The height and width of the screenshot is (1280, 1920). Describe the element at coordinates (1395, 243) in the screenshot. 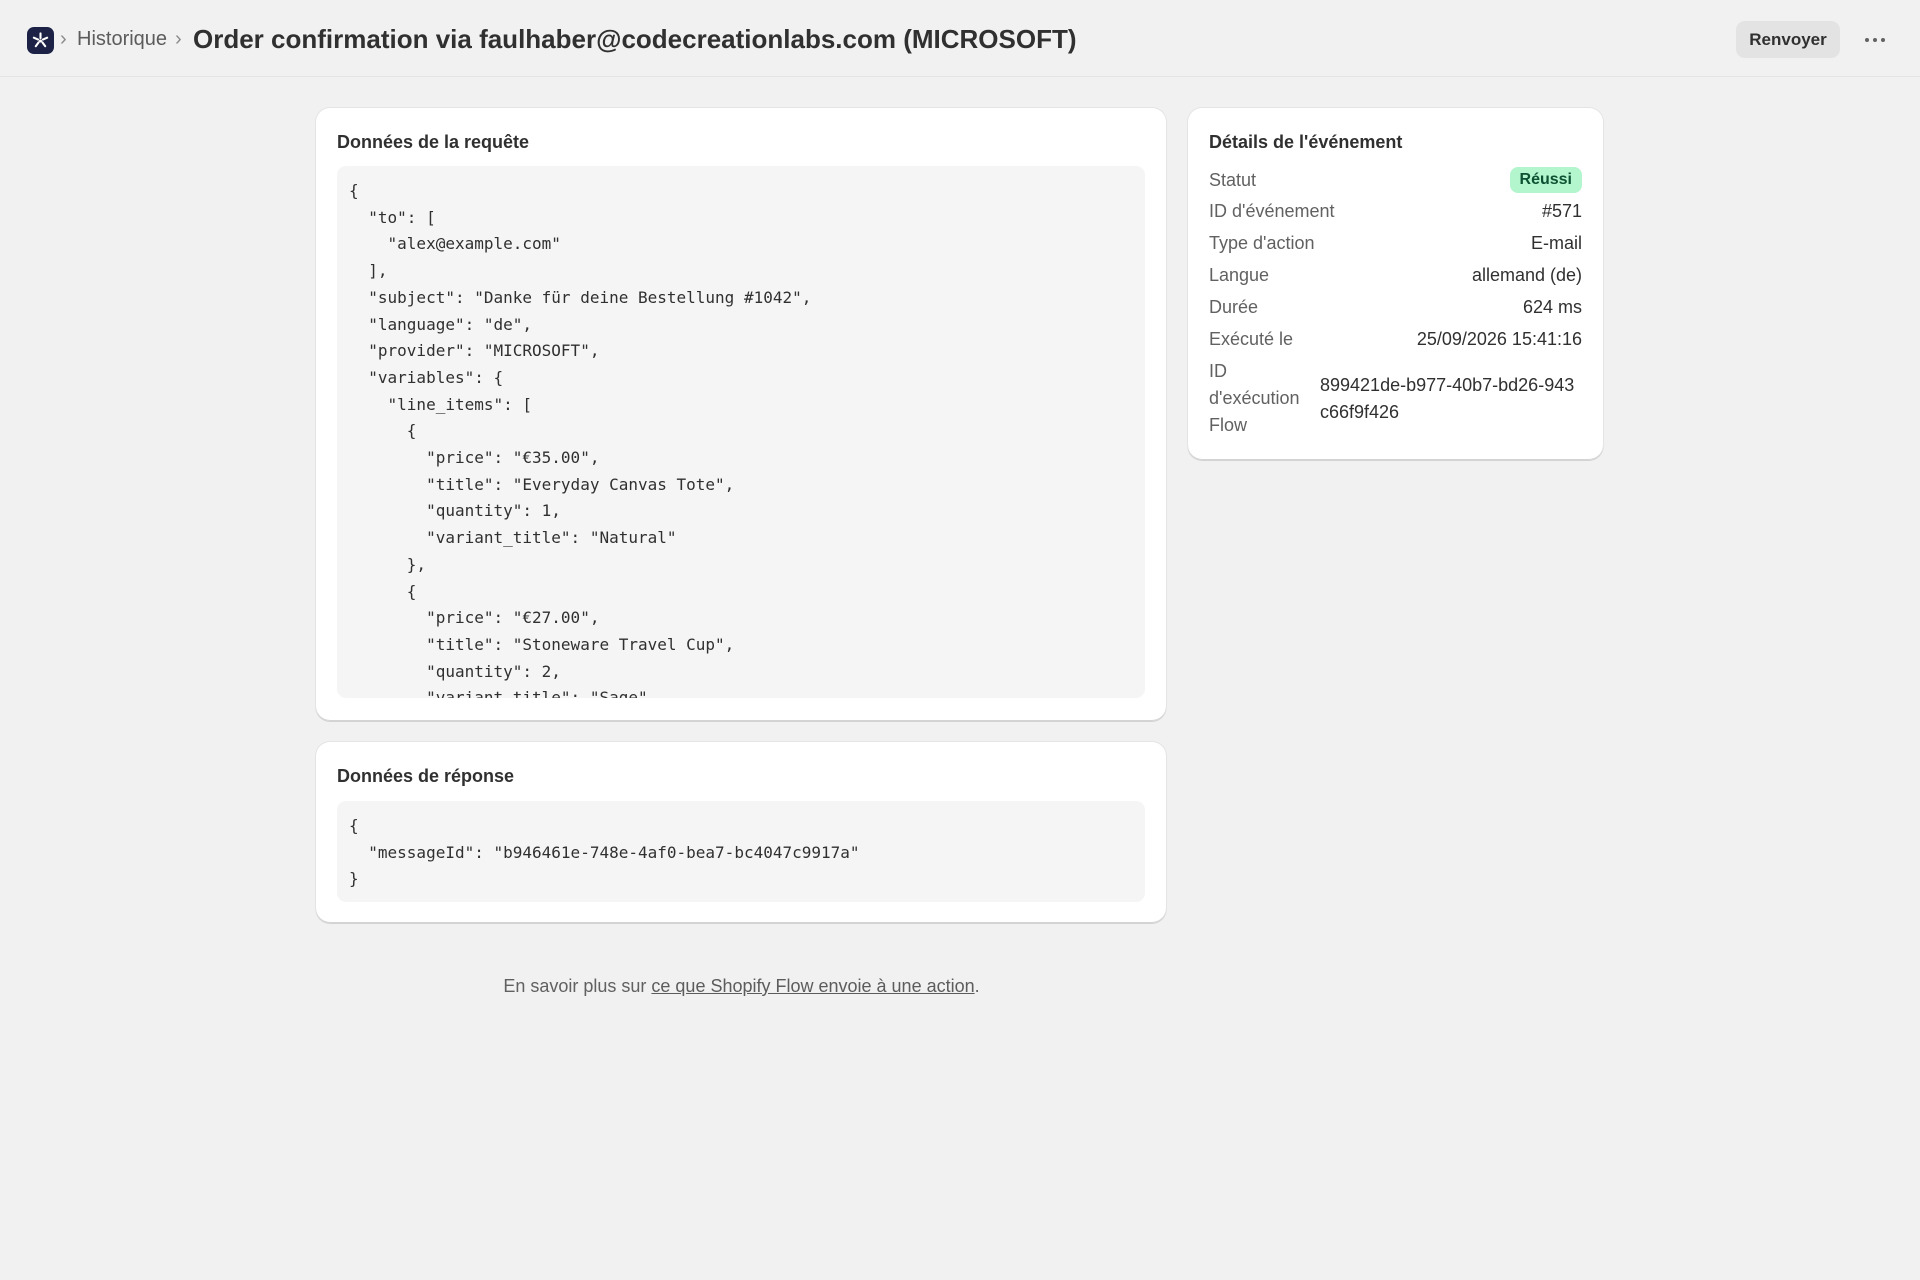

I see `detail-row-action-type: Type d'action E-mail` at that location.